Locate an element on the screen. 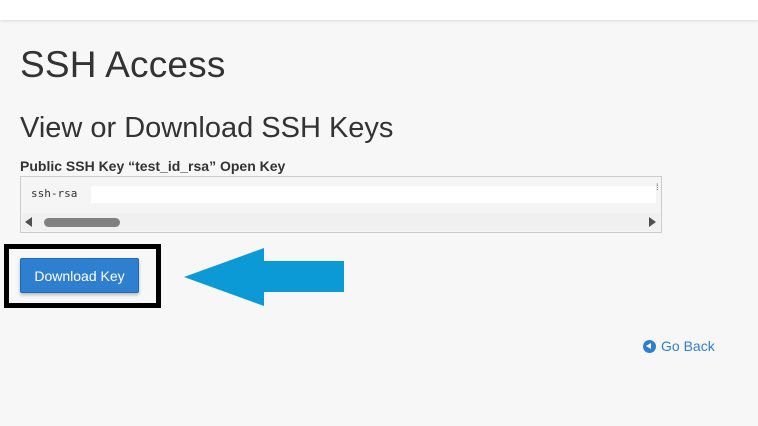  go-back-link: Go Back is located at coordinates (679, 346).